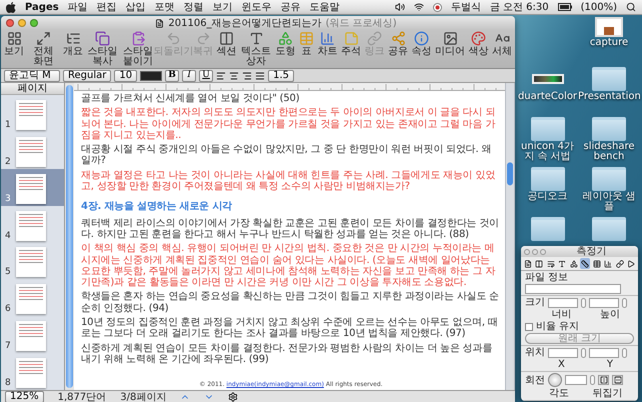 This screenshot has width=642, height=402. Describe the element at coordinates (306, 43) in the screenshot. I see `toolbar-button: 표` at that location.